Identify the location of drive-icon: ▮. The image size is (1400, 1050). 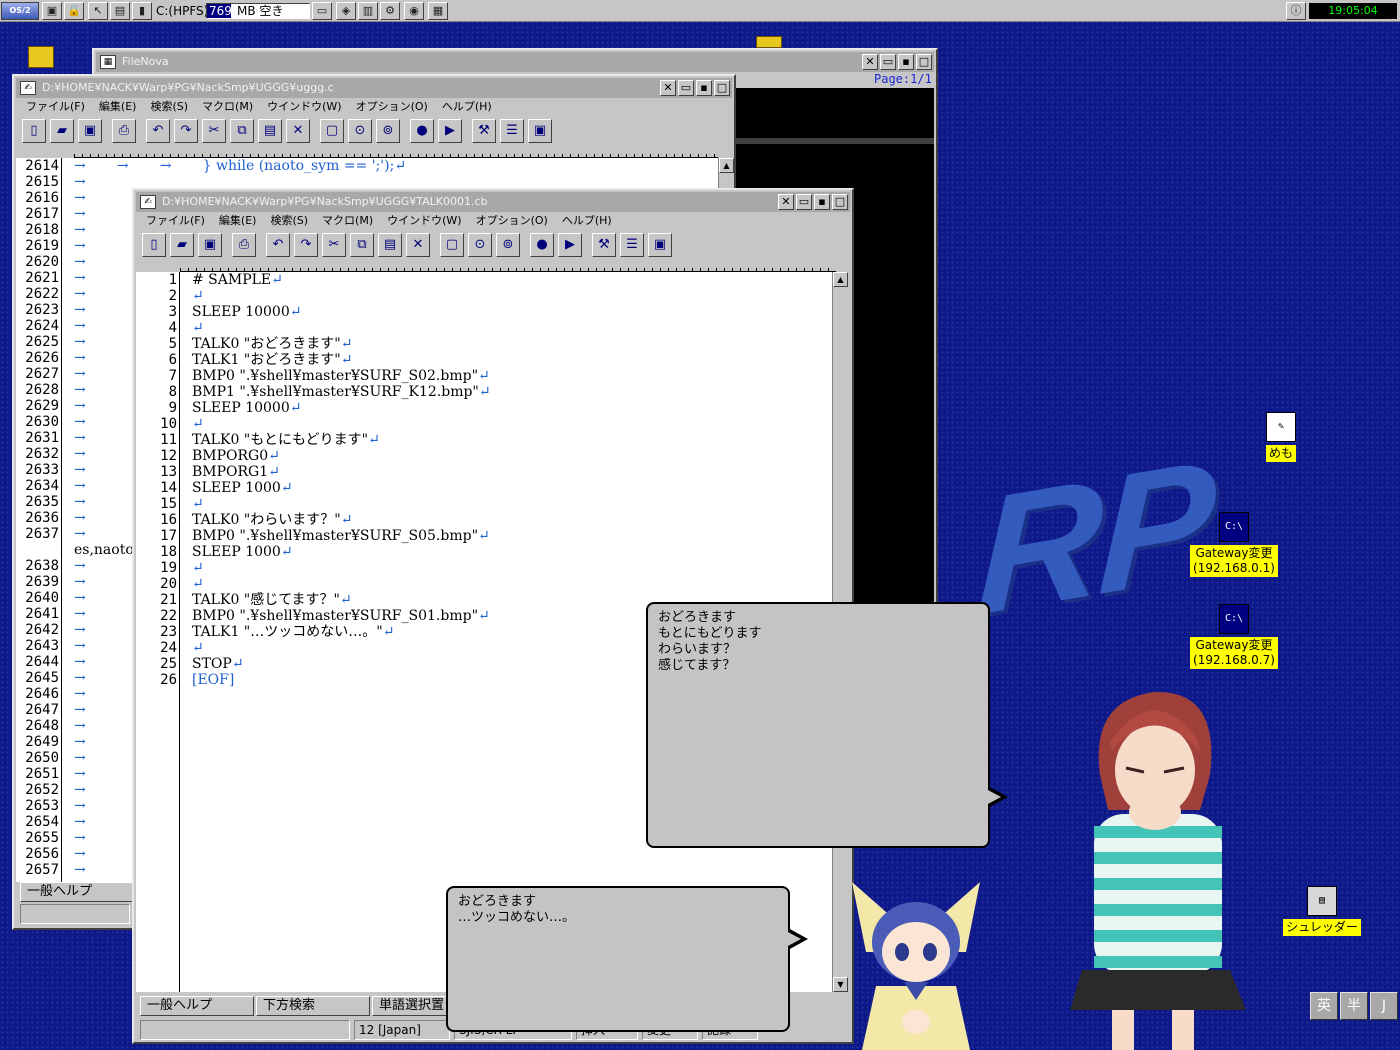
(142, 11).